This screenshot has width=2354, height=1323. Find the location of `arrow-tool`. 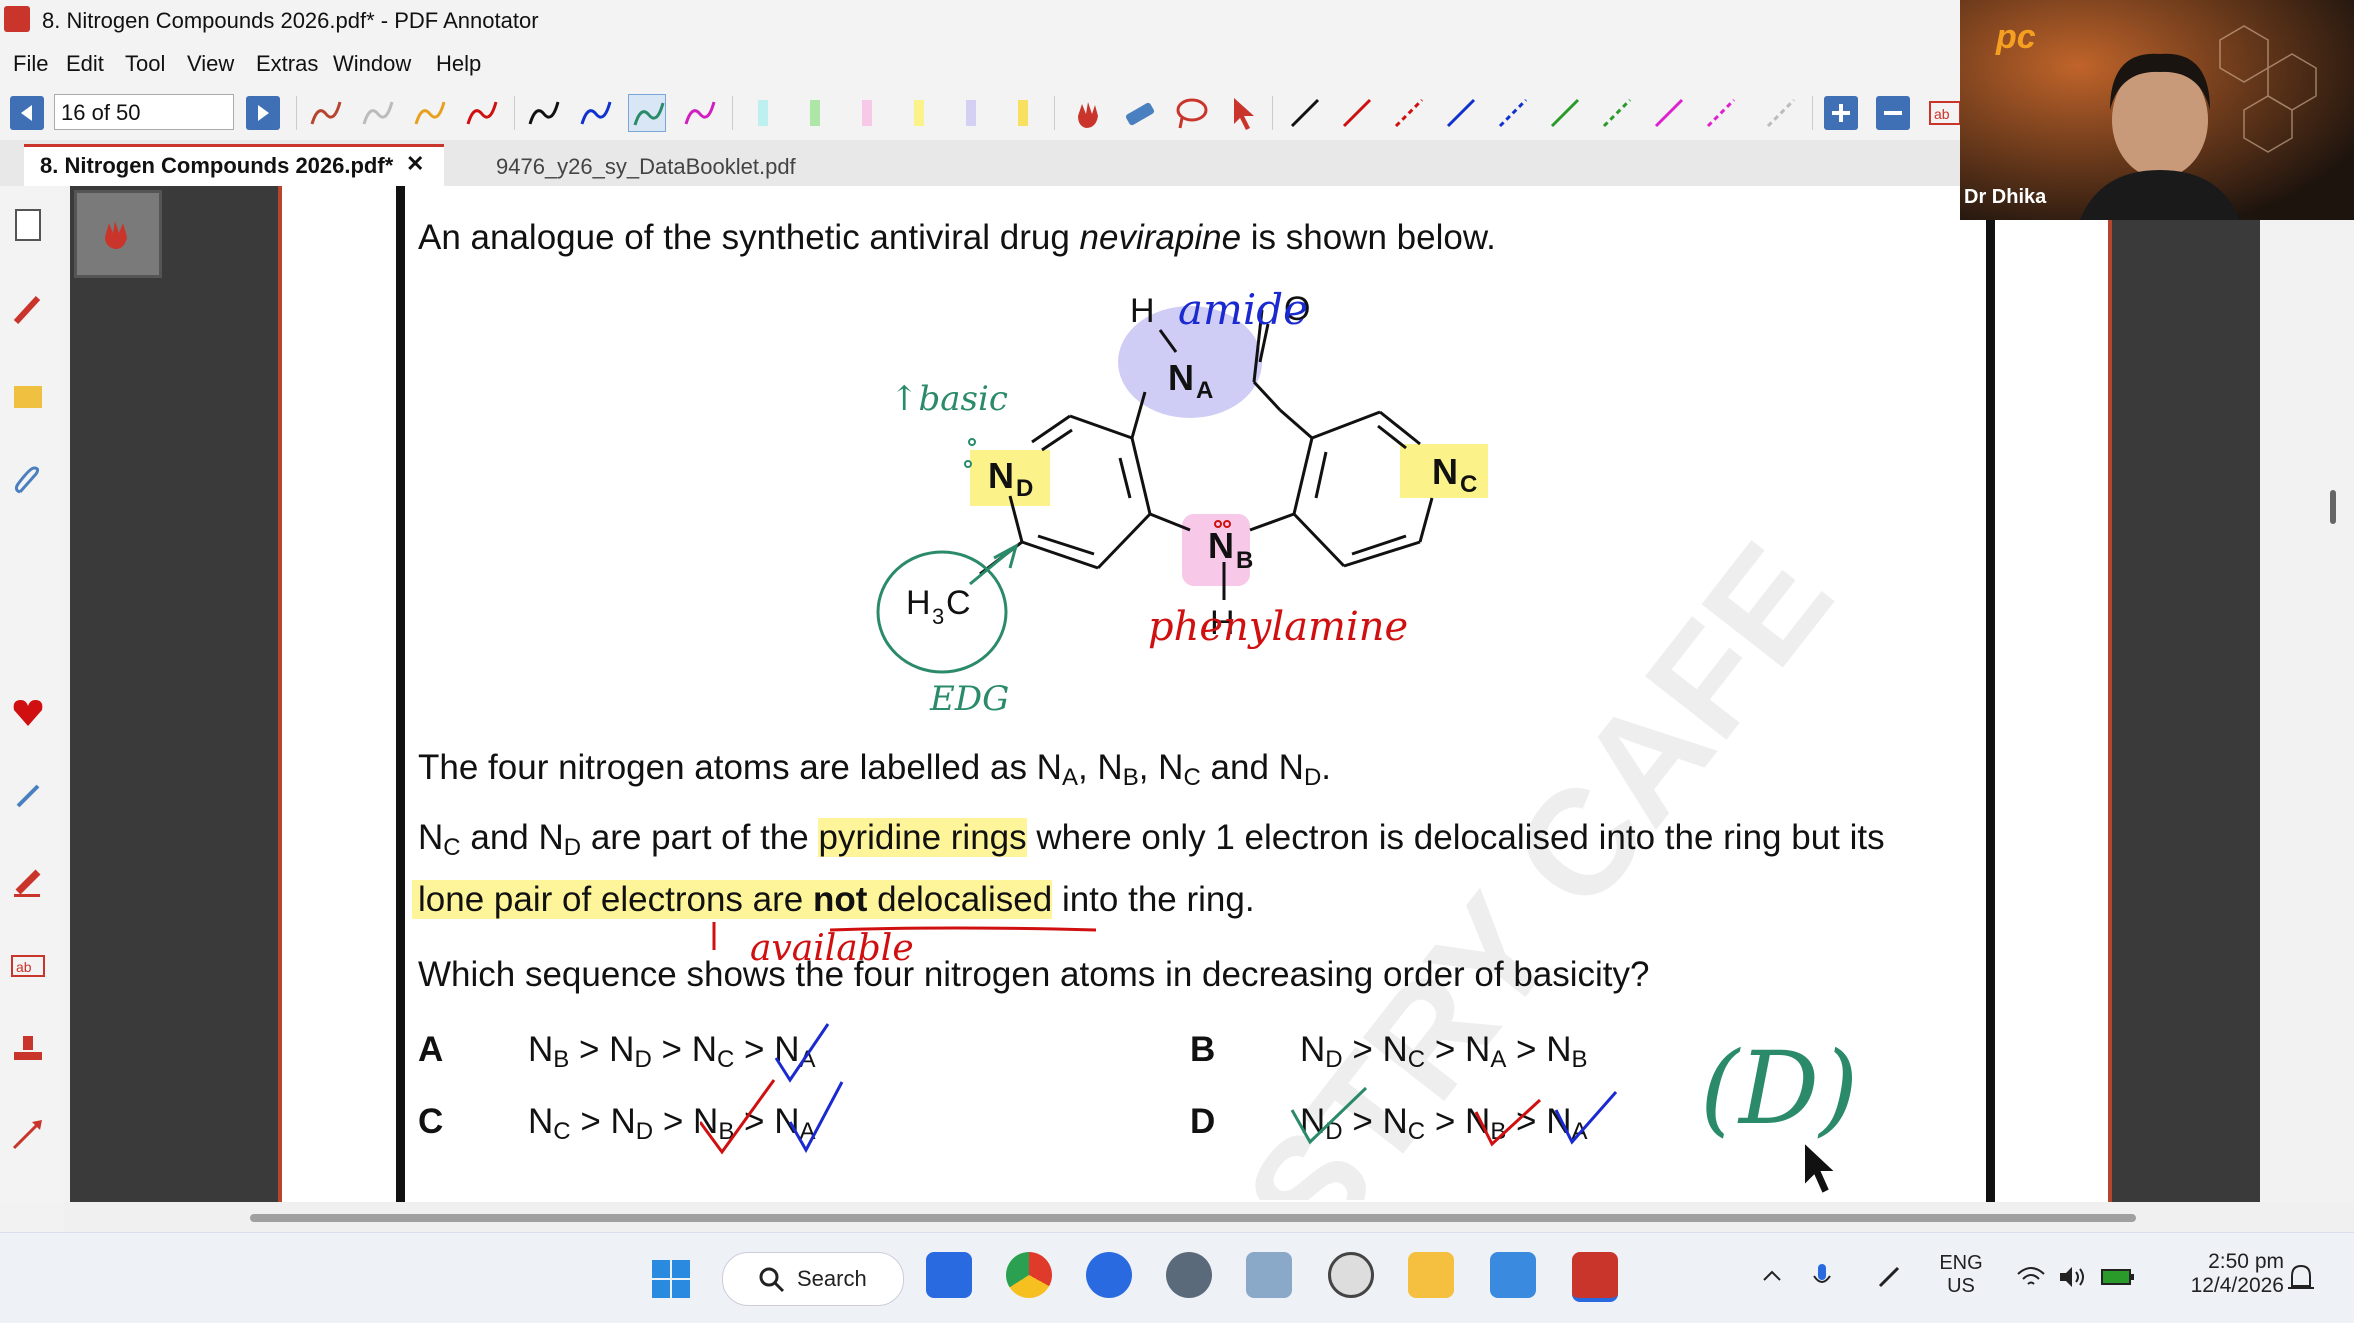

arrow-tool is located at coordinates (28, 1134).